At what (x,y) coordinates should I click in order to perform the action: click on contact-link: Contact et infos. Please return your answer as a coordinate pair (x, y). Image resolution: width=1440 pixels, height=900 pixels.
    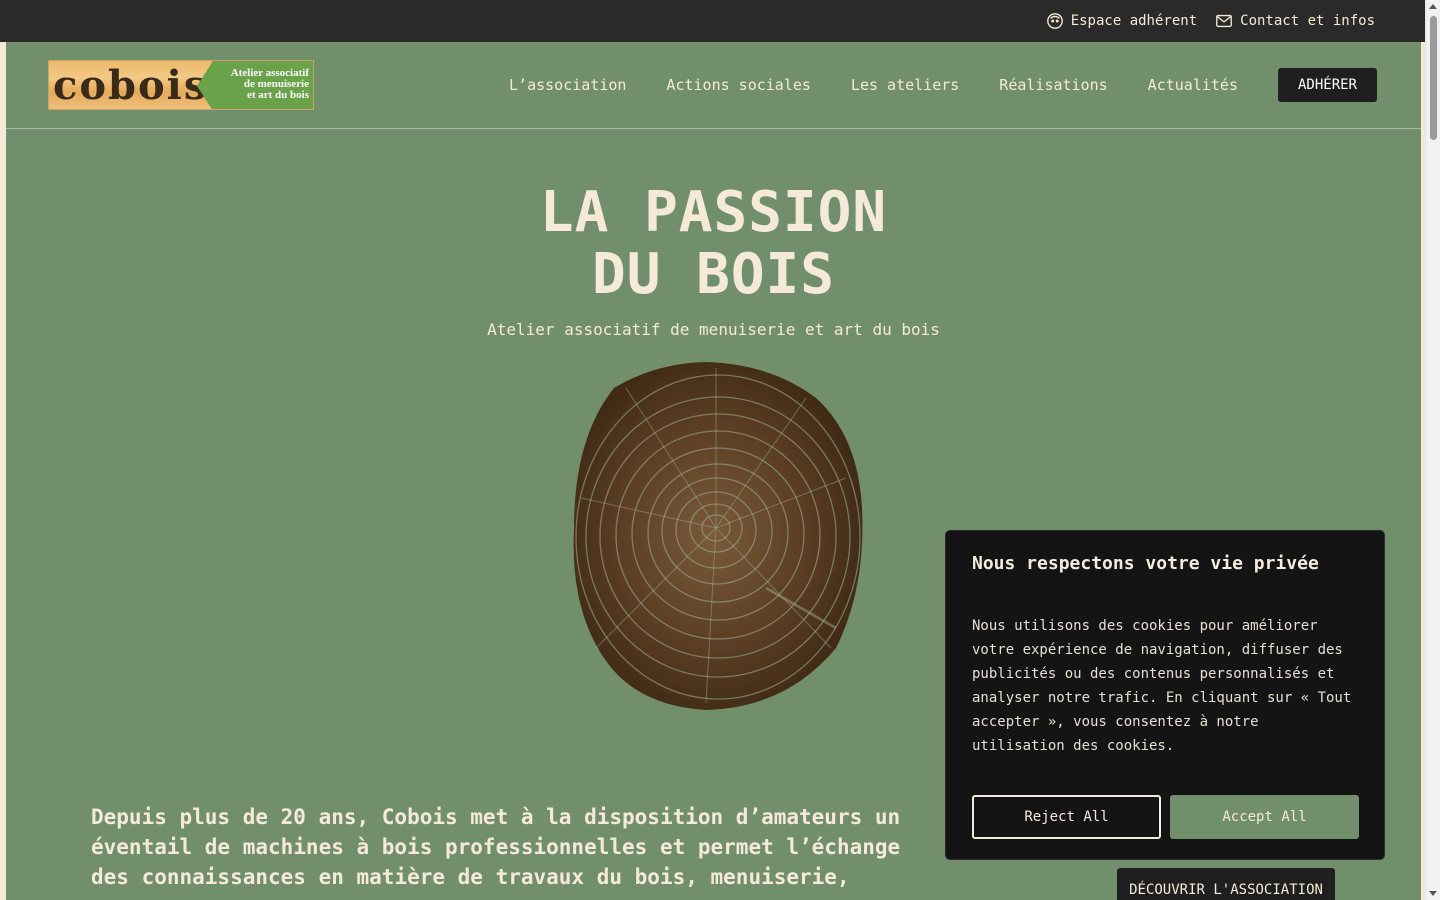
    Looking at the image, I should click on (1295, 21).